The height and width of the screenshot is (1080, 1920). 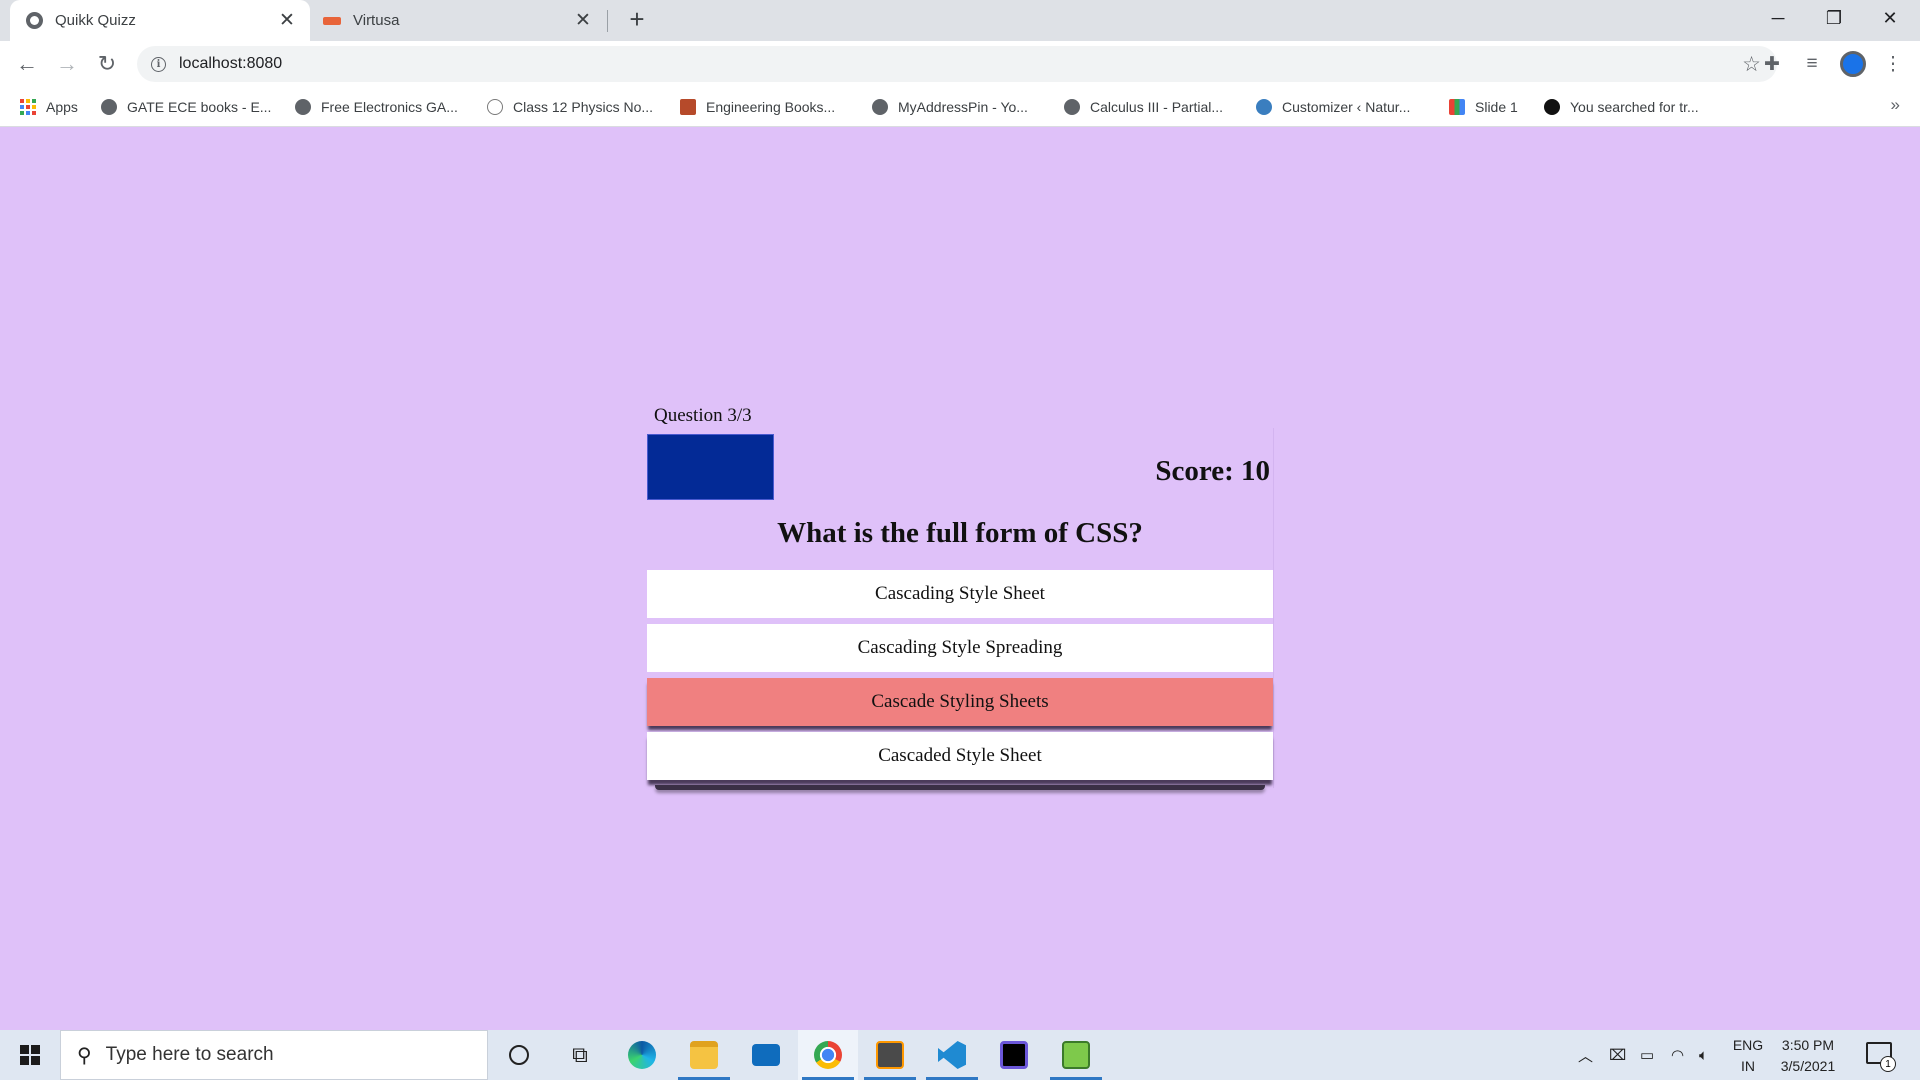 I want to click on start-button, so click(x=30, y=1055).